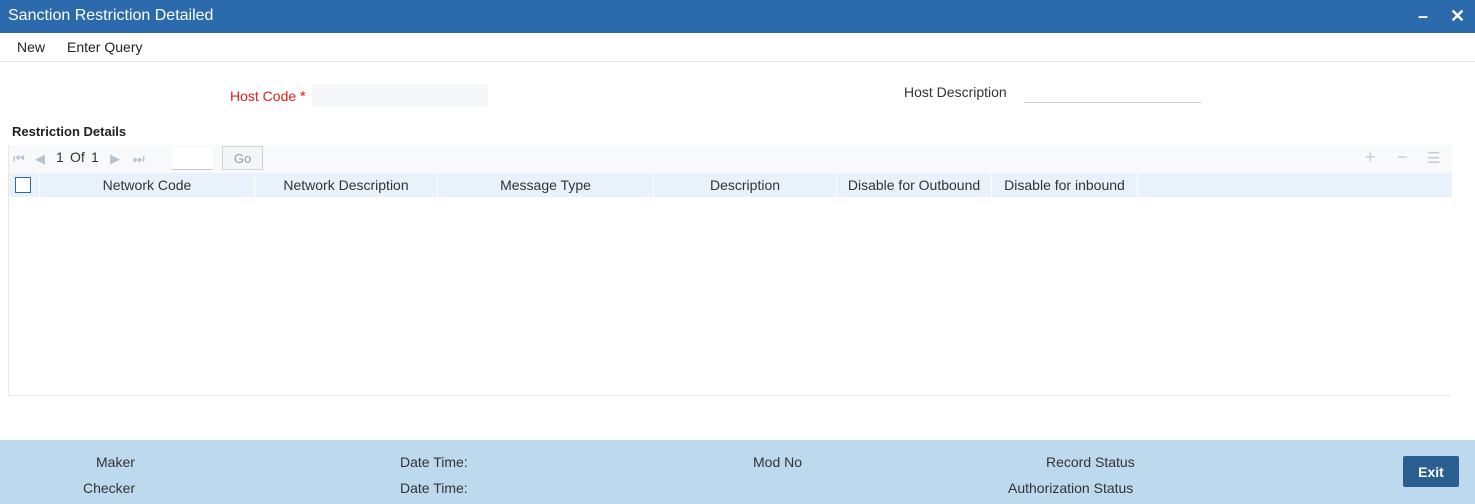 The image size is (1475, 504). What do you see at coordinates (111, 15) in the screenshot?
I see `window-title: Sanction Restriction Detailed` at bounding box center [111, 15].